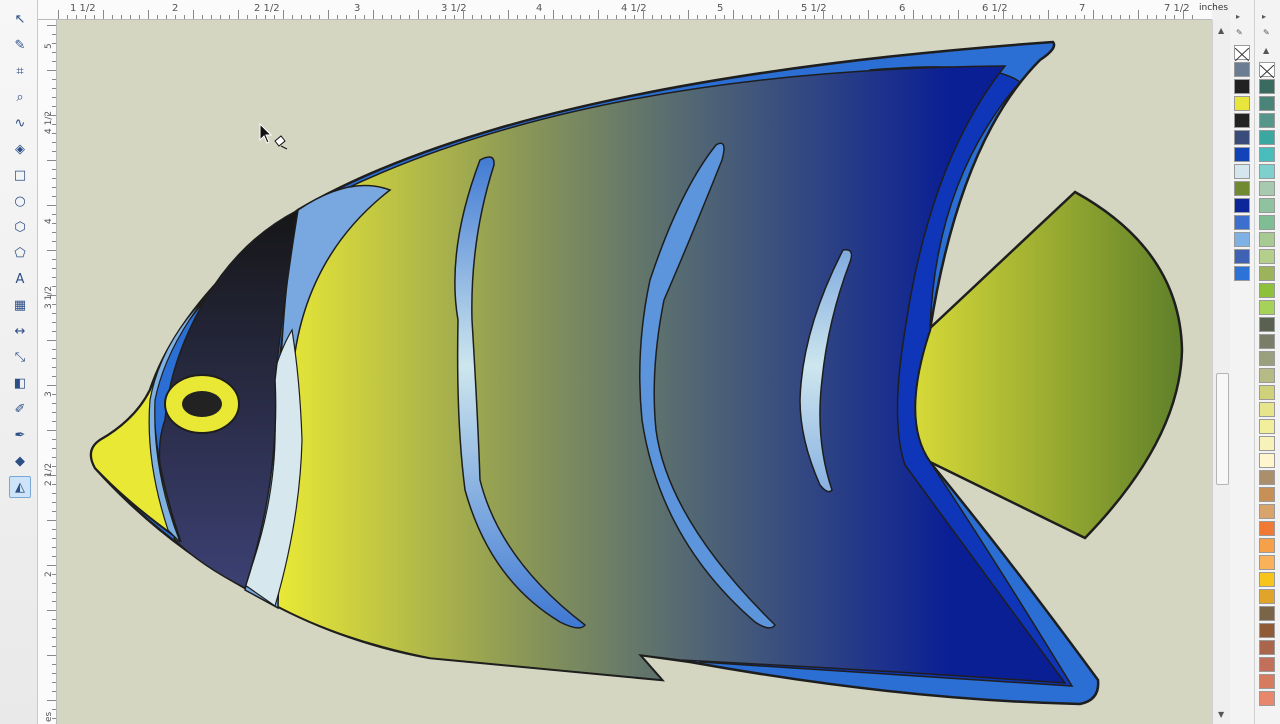 This screenshot has width=1280, height=724. Describe the element at coordinates (20, 45) in the screenshot. I see `shape-tool-icon: ✎` at that location.